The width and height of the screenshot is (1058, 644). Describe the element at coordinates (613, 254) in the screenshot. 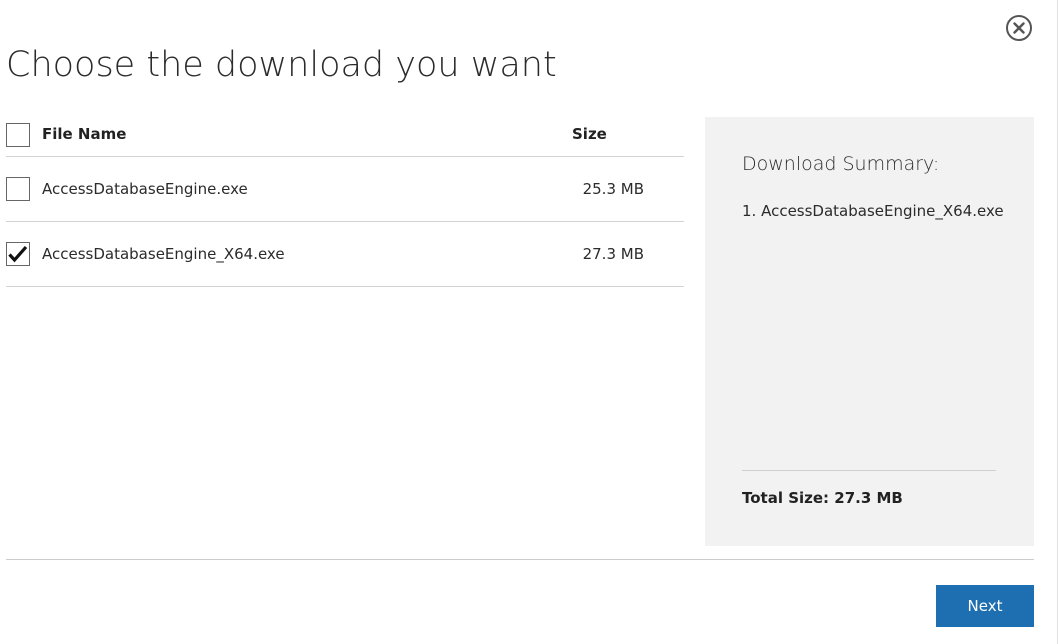

I see `file-size: 27.3 MB` at that location.